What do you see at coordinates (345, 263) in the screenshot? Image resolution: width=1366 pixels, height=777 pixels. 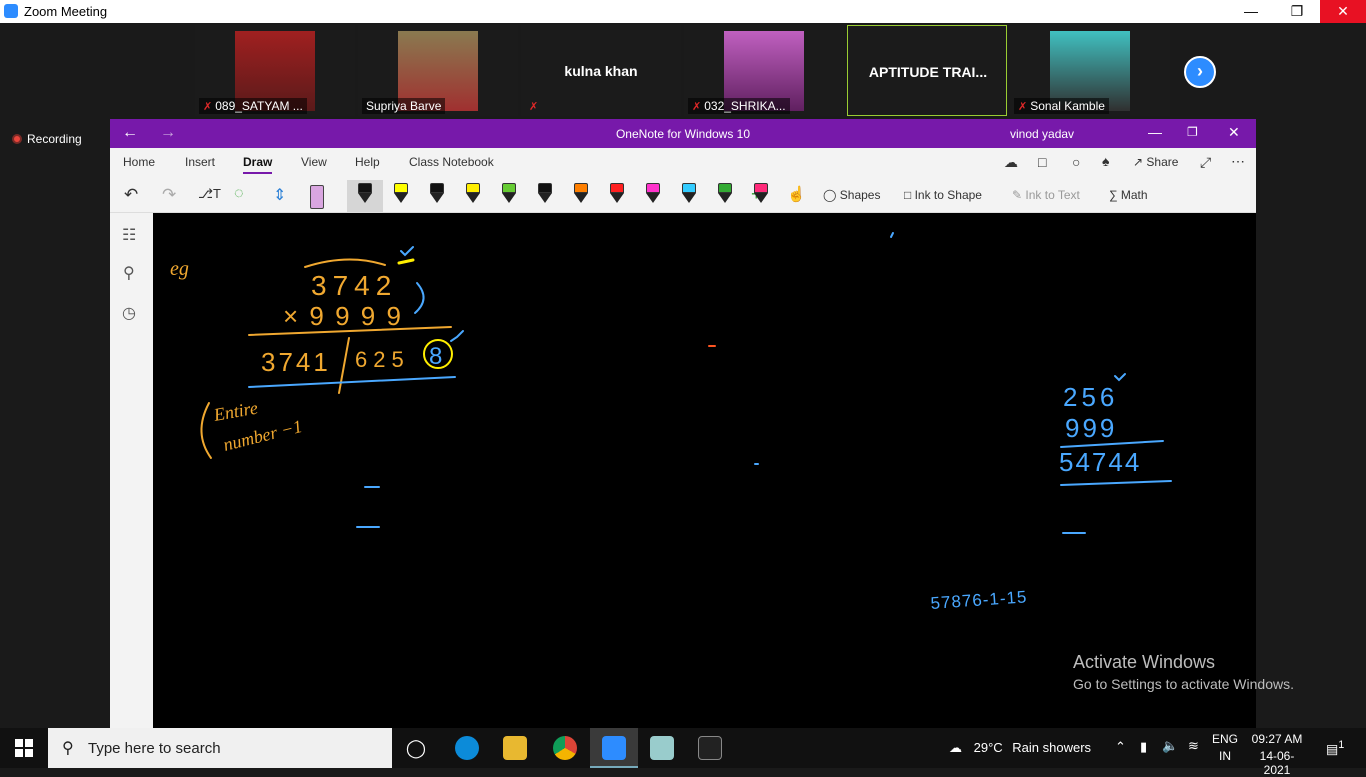 I see `ink-arc` at bounding box center [345, 263].